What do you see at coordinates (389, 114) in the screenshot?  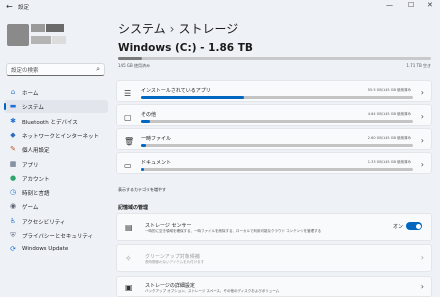 I see `category-usage: 4.64 GB/145 GB 使用済み` at bounding box center [389, 114].